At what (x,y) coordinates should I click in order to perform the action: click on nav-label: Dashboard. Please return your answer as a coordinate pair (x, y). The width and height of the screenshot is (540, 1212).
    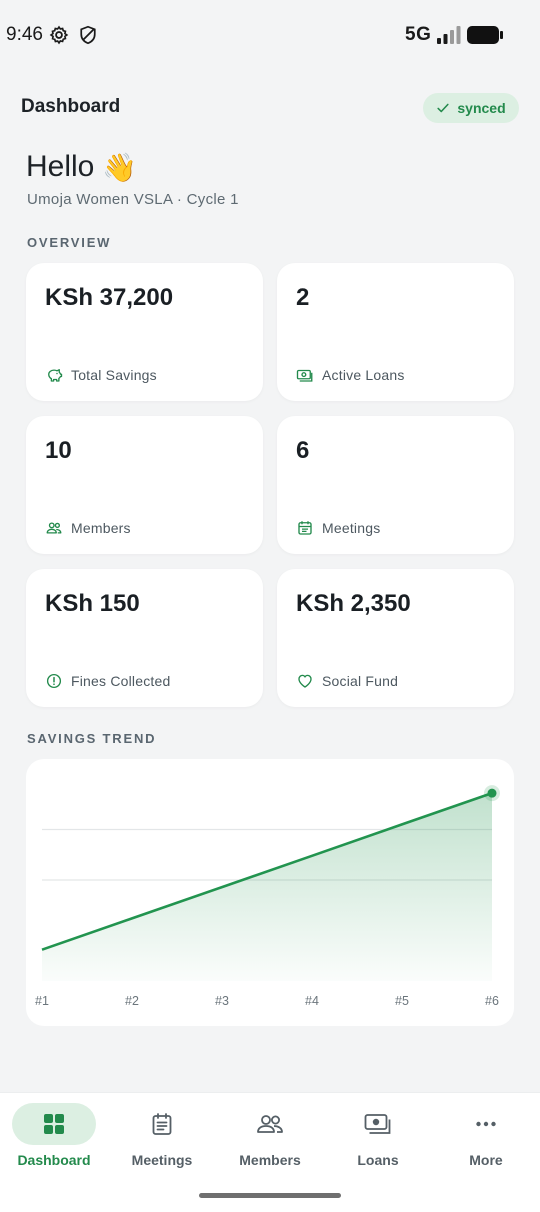
    Looking at the image, I should click on (54, 1160).